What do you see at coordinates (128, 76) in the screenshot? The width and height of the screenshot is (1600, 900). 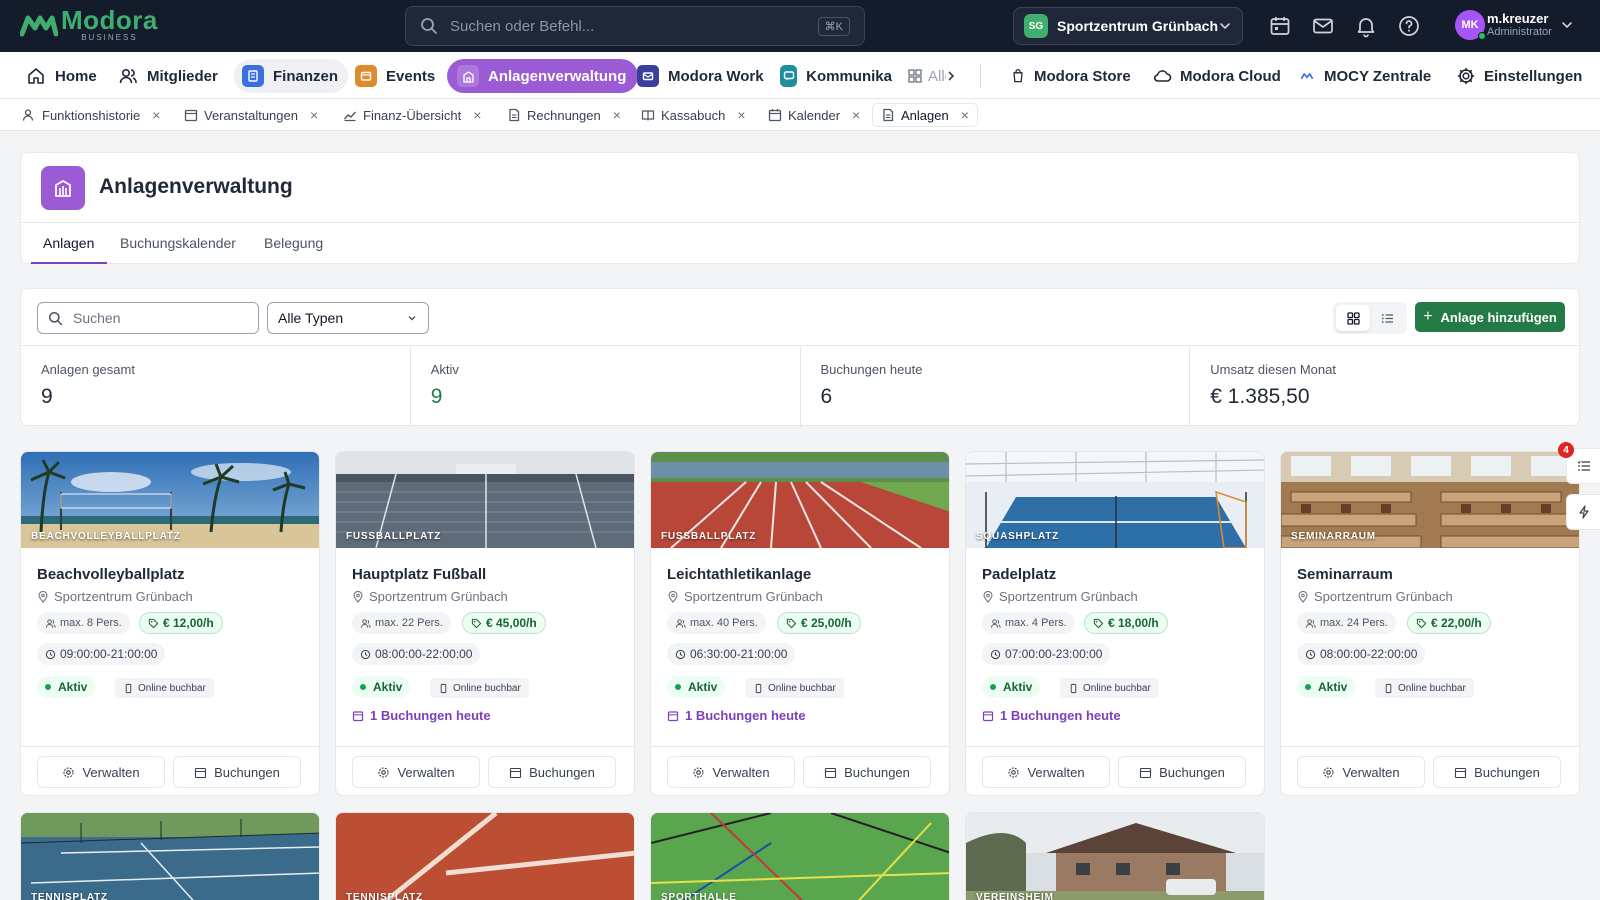 I see `users-icon` at bounding box center [128, 76].